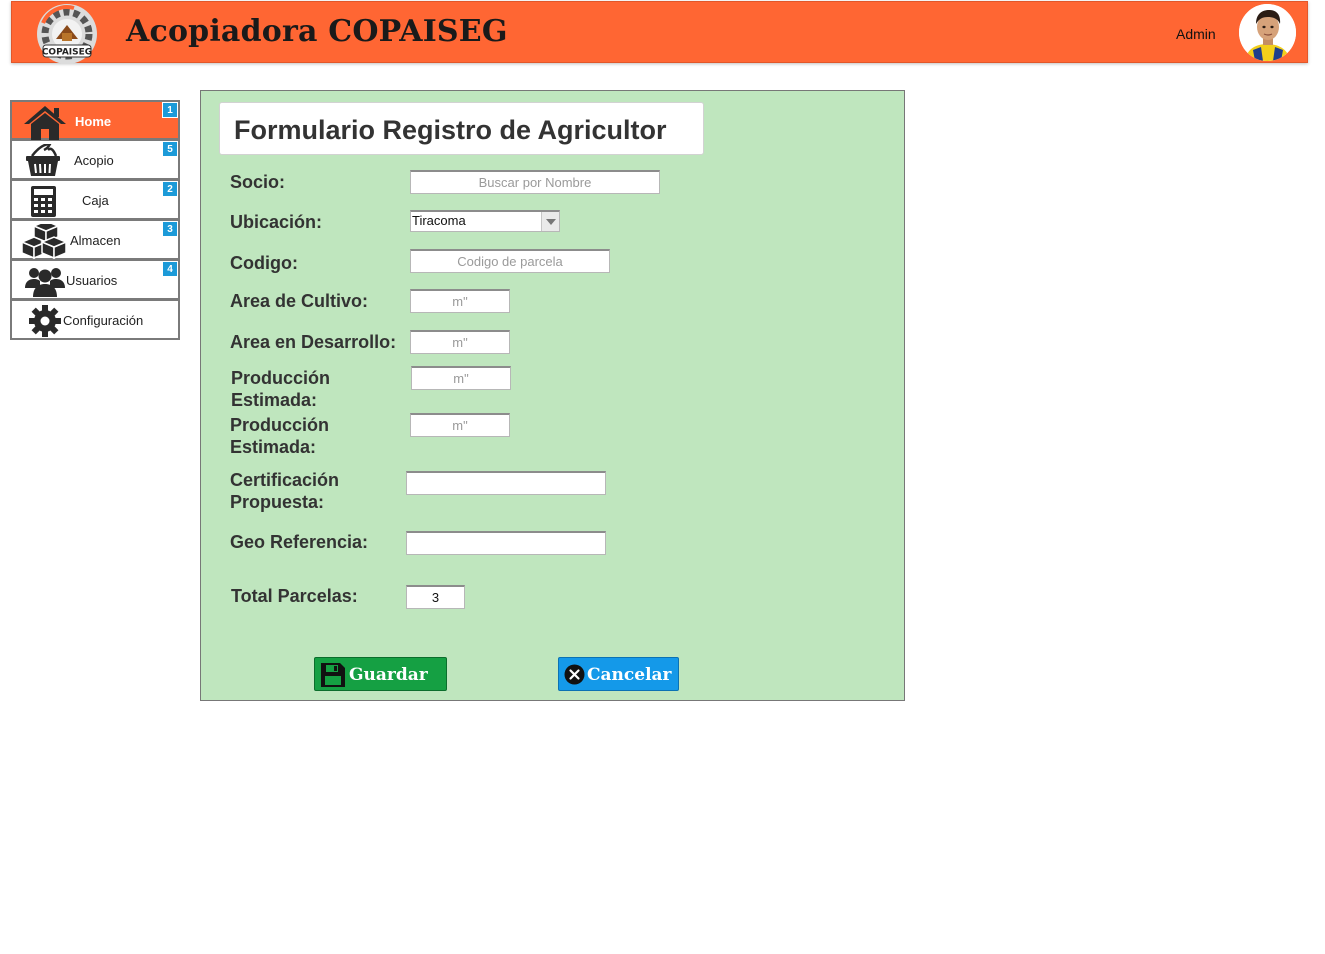  I want to click on sidebar-item-label: Home, so click(93, 121).